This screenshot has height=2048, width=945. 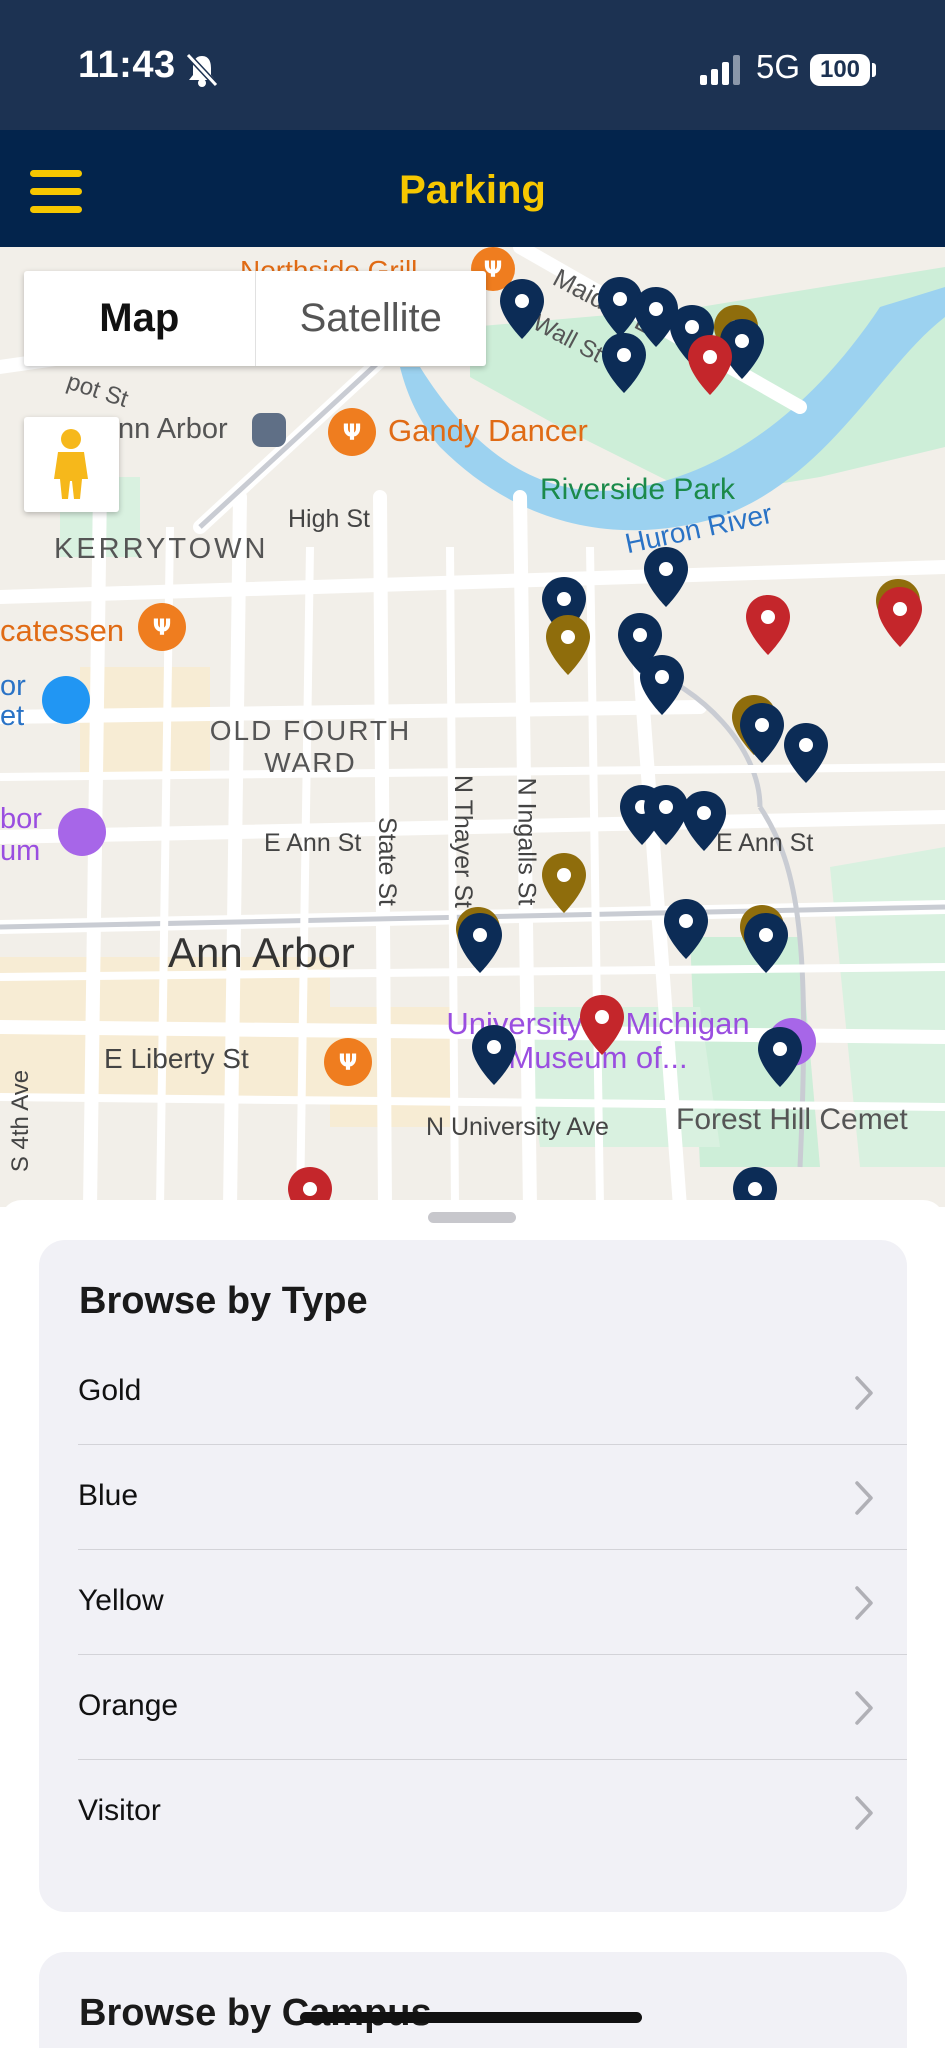 I want to click on list-item-gold: Gold, so click(x=492, y=1392).